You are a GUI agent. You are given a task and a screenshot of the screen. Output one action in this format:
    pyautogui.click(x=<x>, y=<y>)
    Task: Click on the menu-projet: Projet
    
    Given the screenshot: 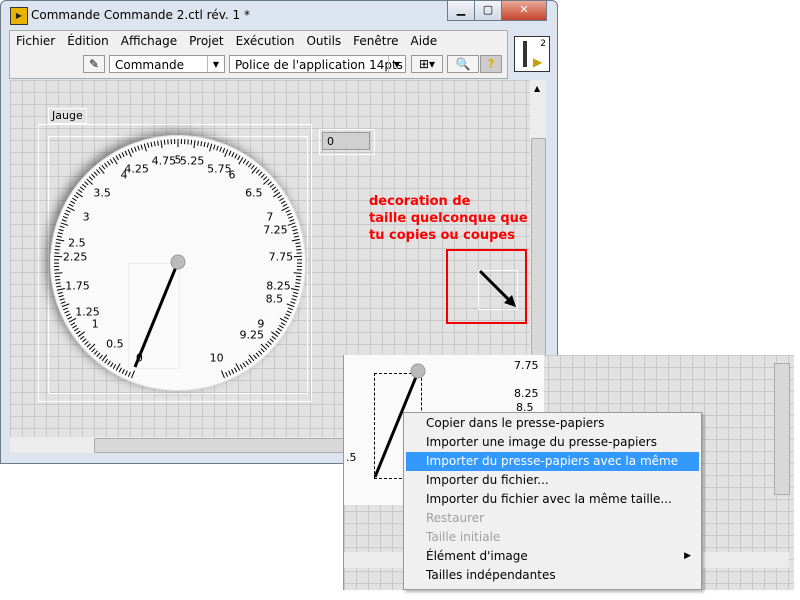 What is the action you would take?
    pyautogui.click(x=206, y=39)
    